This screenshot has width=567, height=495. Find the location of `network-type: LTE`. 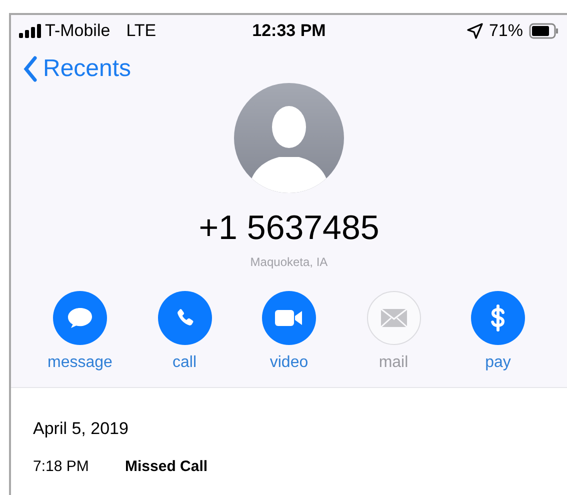

network-type: LTE is located at coordinates (141, 31).